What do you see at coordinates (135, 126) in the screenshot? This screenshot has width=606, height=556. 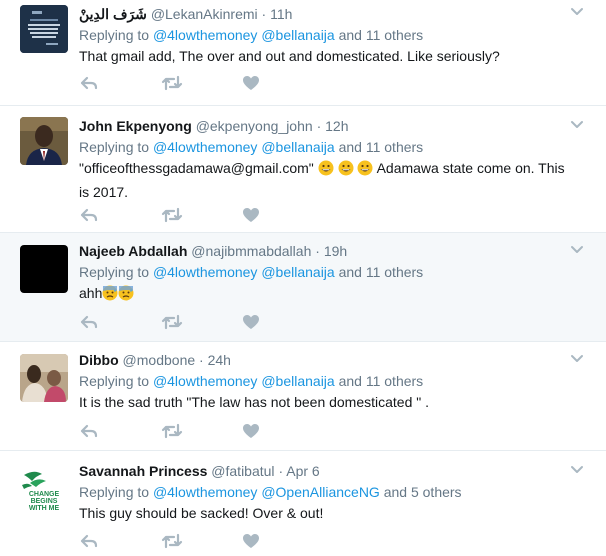 I see `display-name: John Ekpenyong` at bounding box center [135, 126].